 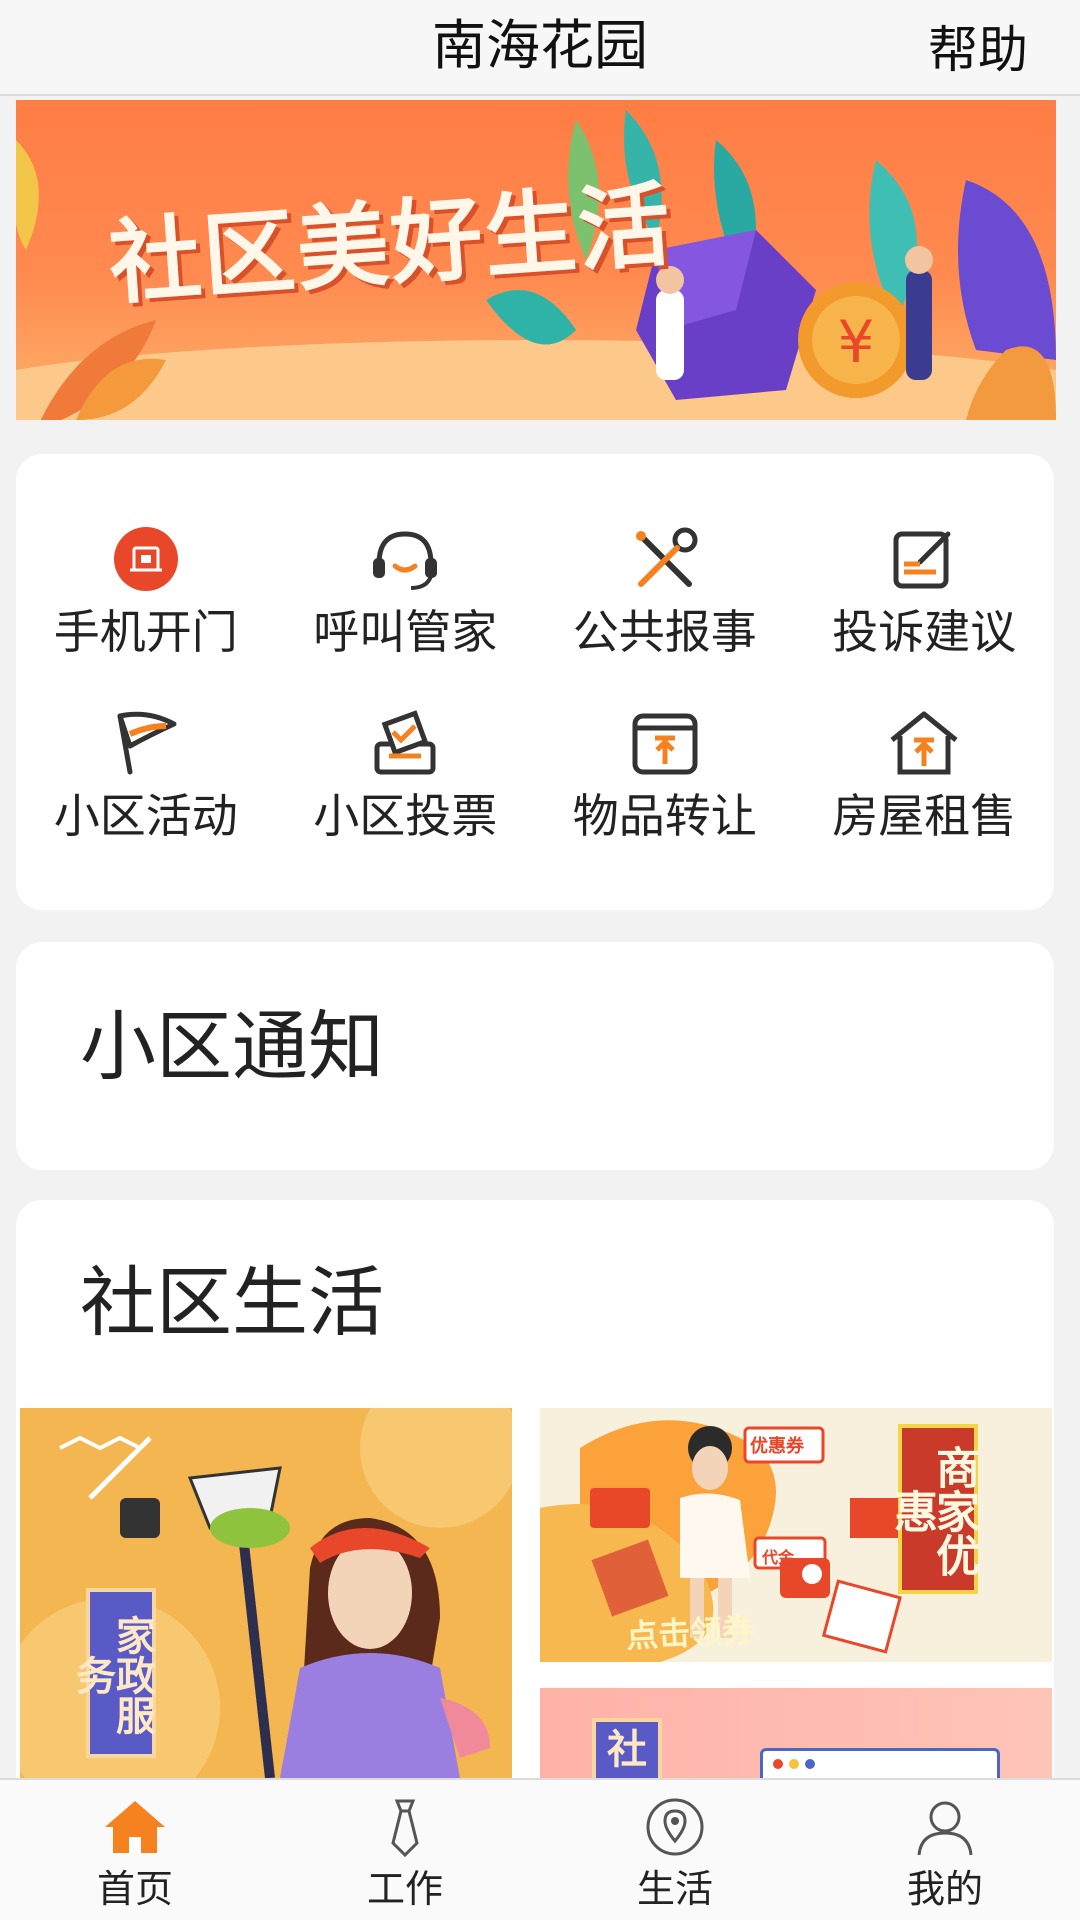 What do you see at coordinates (134, 1889) in the screenshot?
I see `tab-label: 首页` at bounding box center [134, 1889].